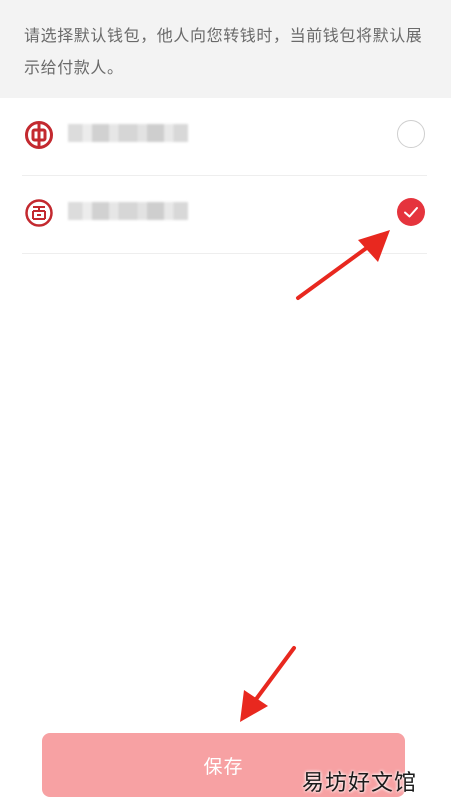 This screenshot has height=811, width=451. Describe the element at coordinates (360, 783) in the screenshot. I see `watermark-text: 易坊好文馆` at that location.